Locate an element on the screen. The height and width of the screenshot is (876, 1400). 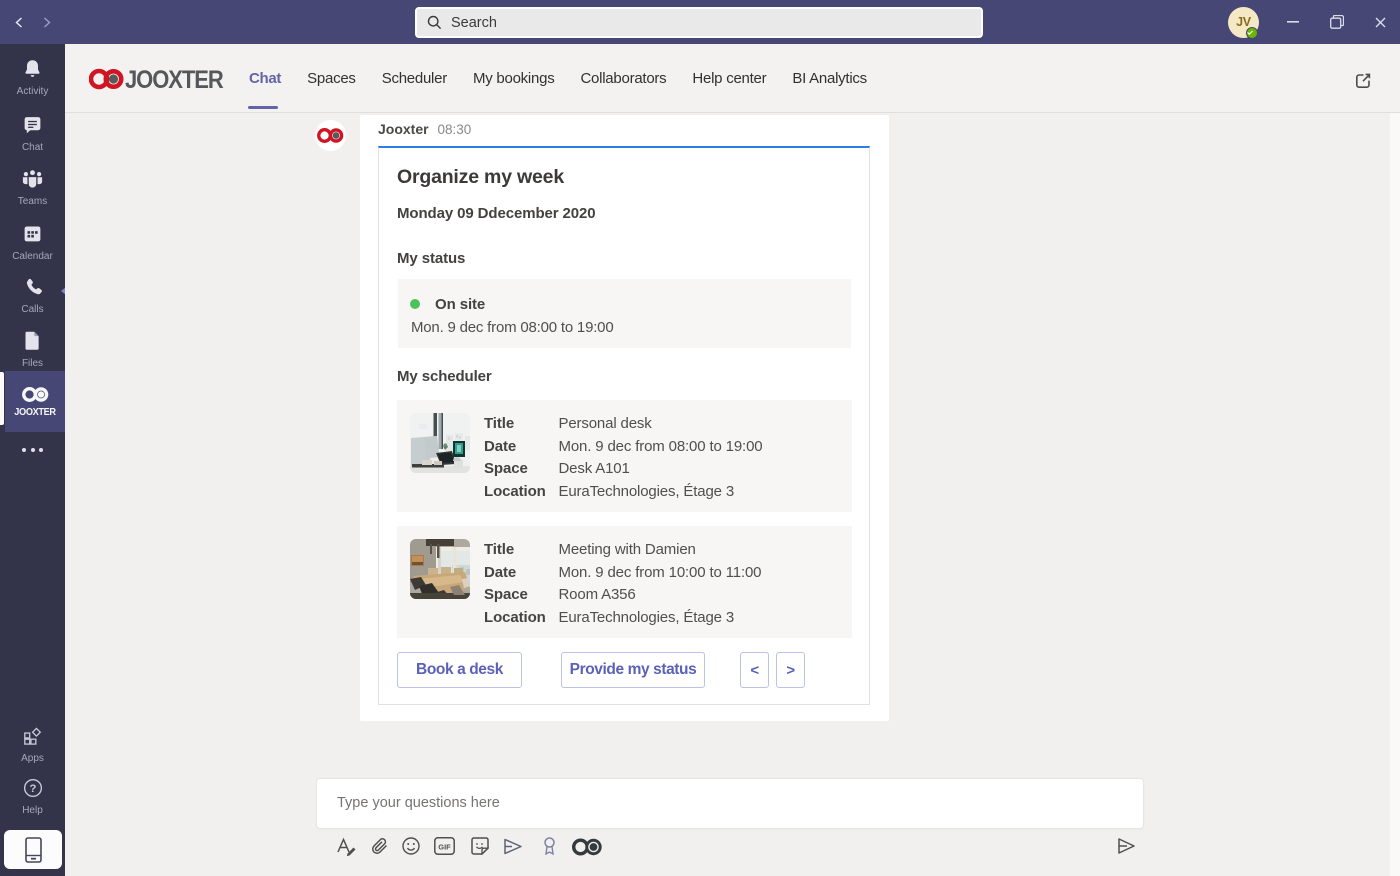
svg-text: GIF is located at coordinates (444, 847).